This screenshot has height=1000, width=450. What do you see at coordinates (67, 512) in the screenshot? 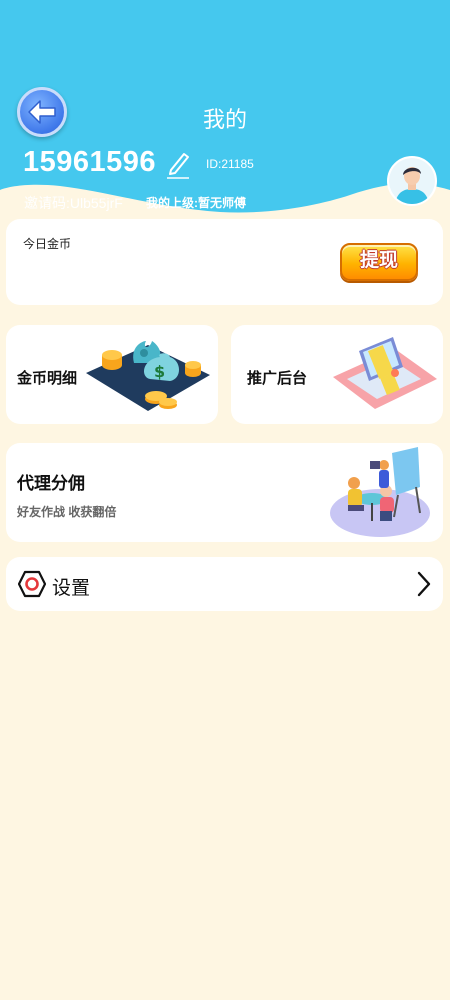
I see `agent-commission-subtitle: 好友作战 收获翻倍` at bounding box center [67, 512].